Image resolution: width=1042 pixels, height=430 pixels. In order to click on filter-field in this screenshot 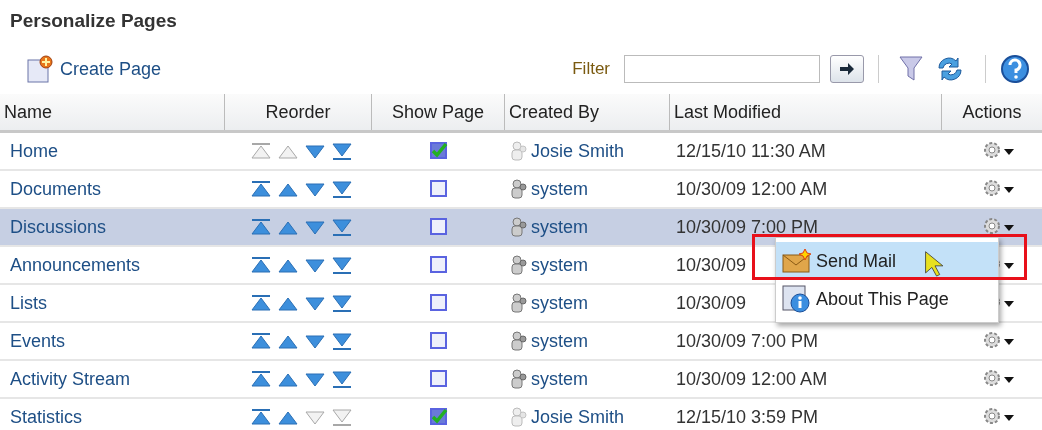, I will do `click(722, 69)`.